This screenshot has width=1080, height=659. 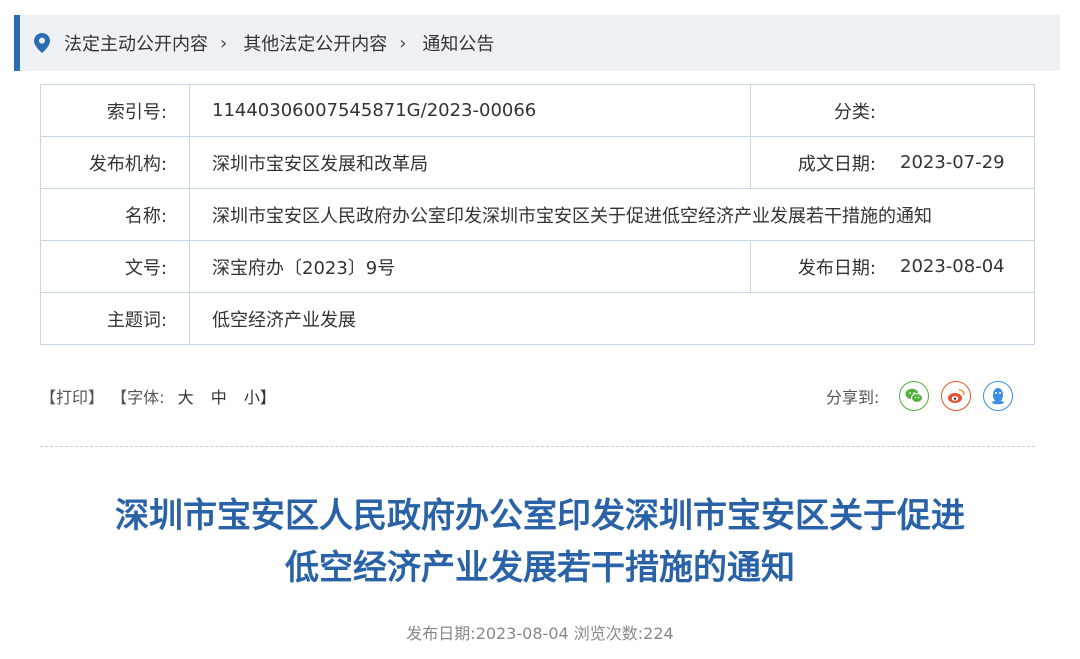 I want to click on weibo-icon, so click(x=956, y=396).